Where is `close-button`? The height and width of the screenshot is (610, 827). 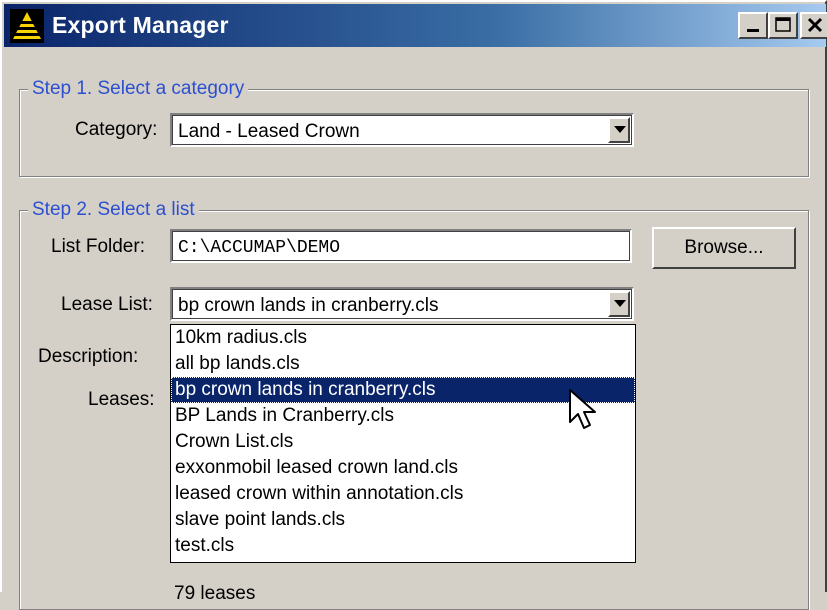 close-button is located at coordinates (813, 25).